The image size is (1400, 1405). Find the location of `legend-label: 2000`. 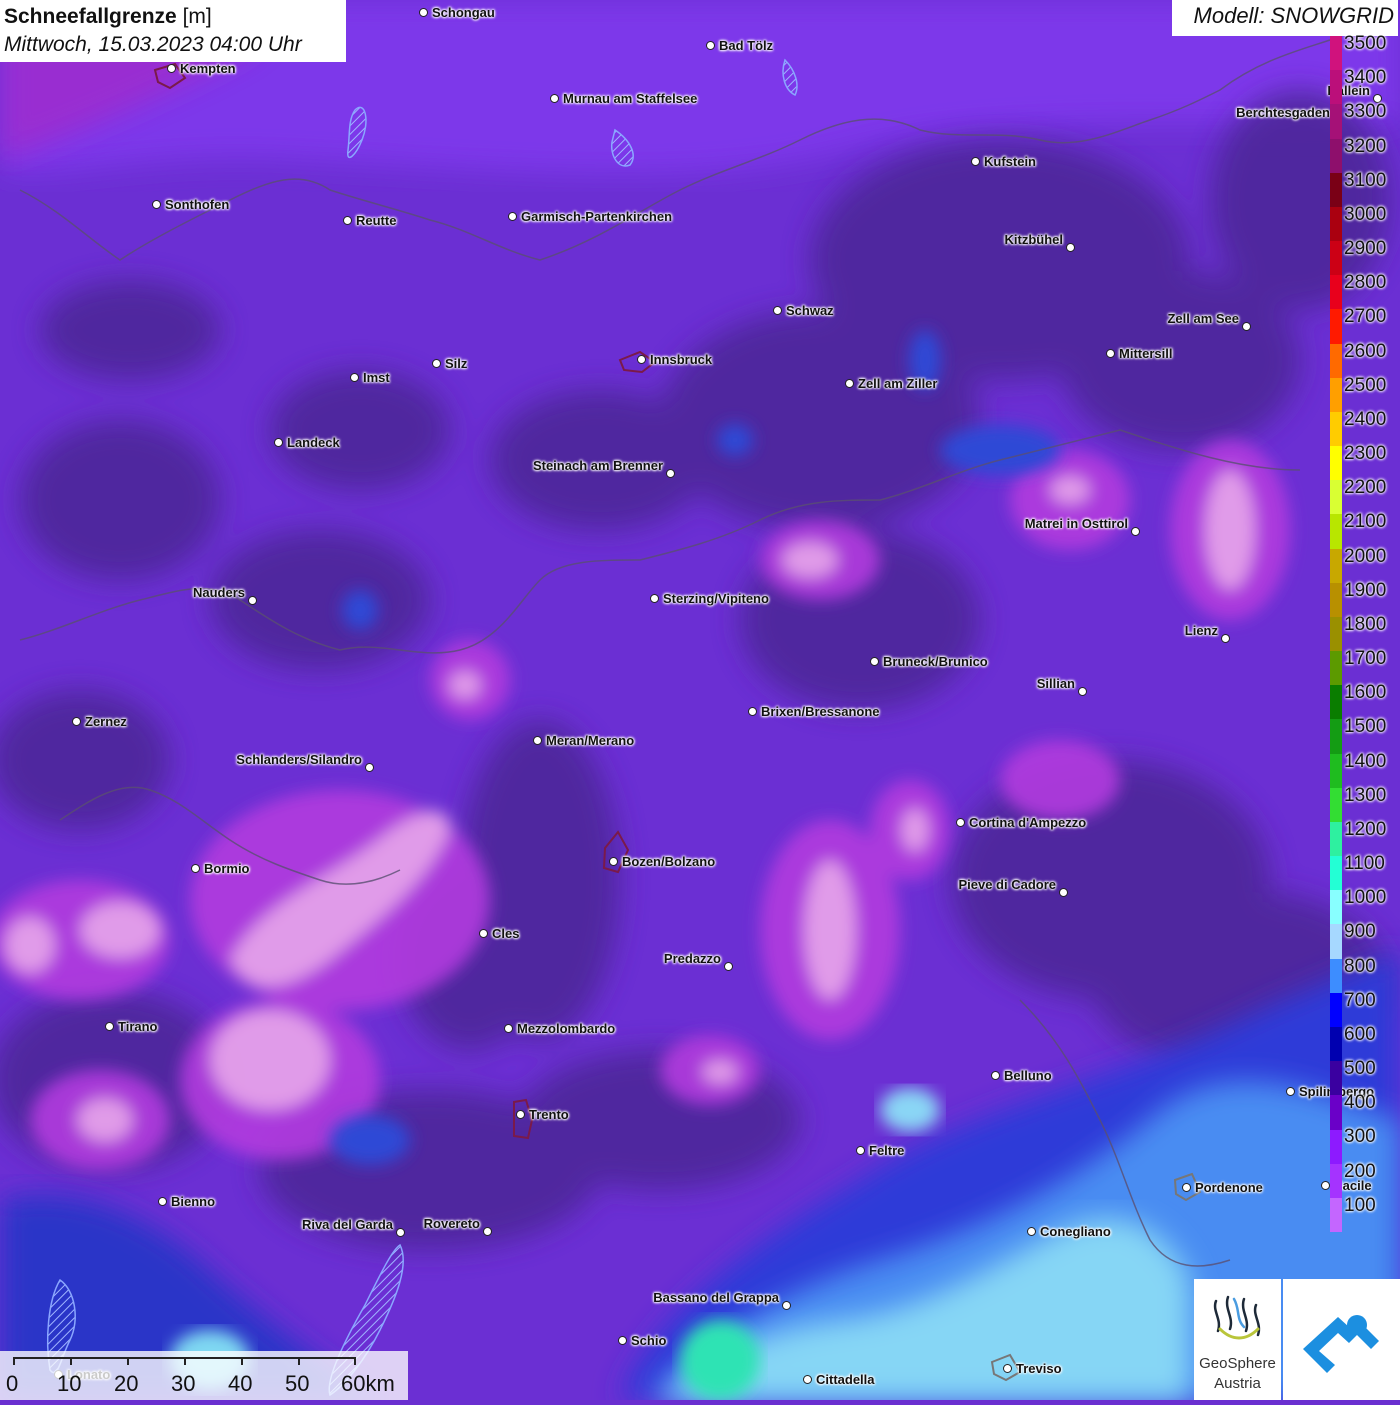

legend-label: 2000 is located at coordinates (1365, 556).